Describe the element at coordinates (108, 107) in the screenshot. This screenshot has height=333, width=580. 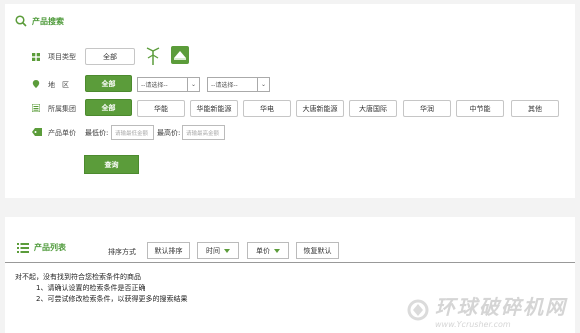
I see `group-all-button: 全部` at that location.